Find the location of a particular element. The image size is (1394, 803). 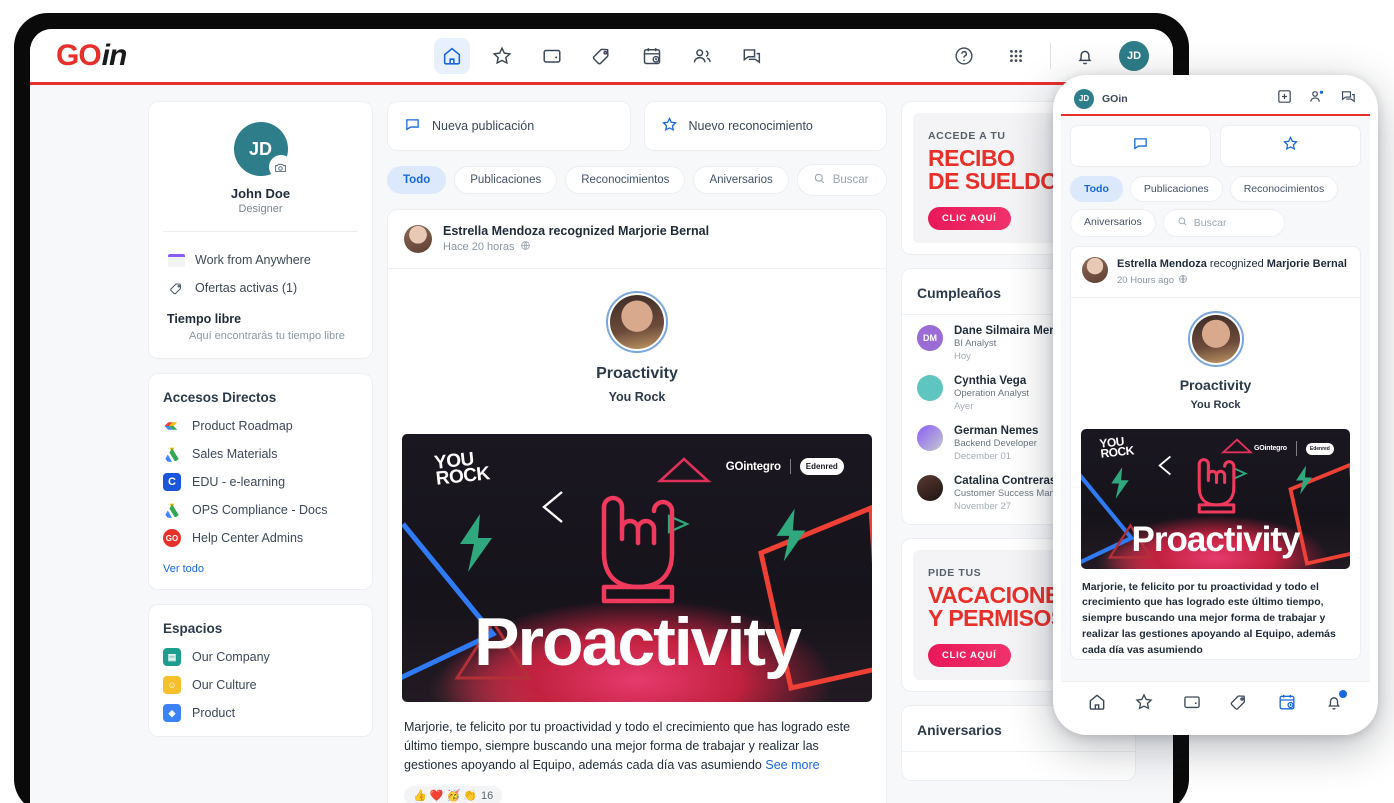

goin-logo: GO in is located at coordinates (91, 56).